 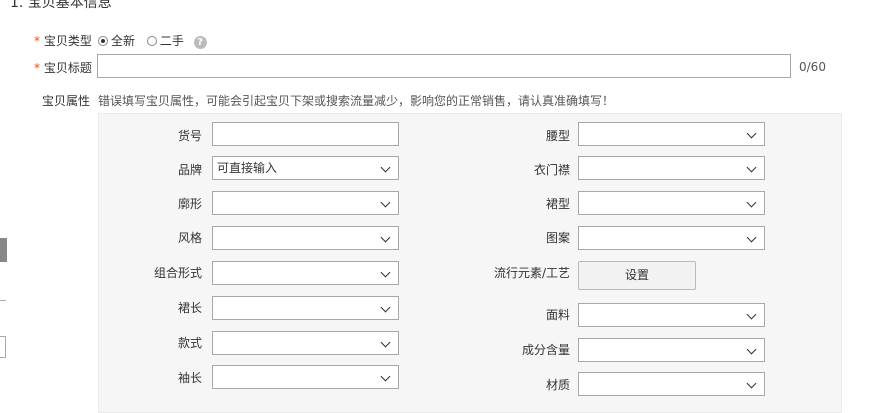 I want to click on attr-label-fabric: 面料, so click(x=557, y=315).